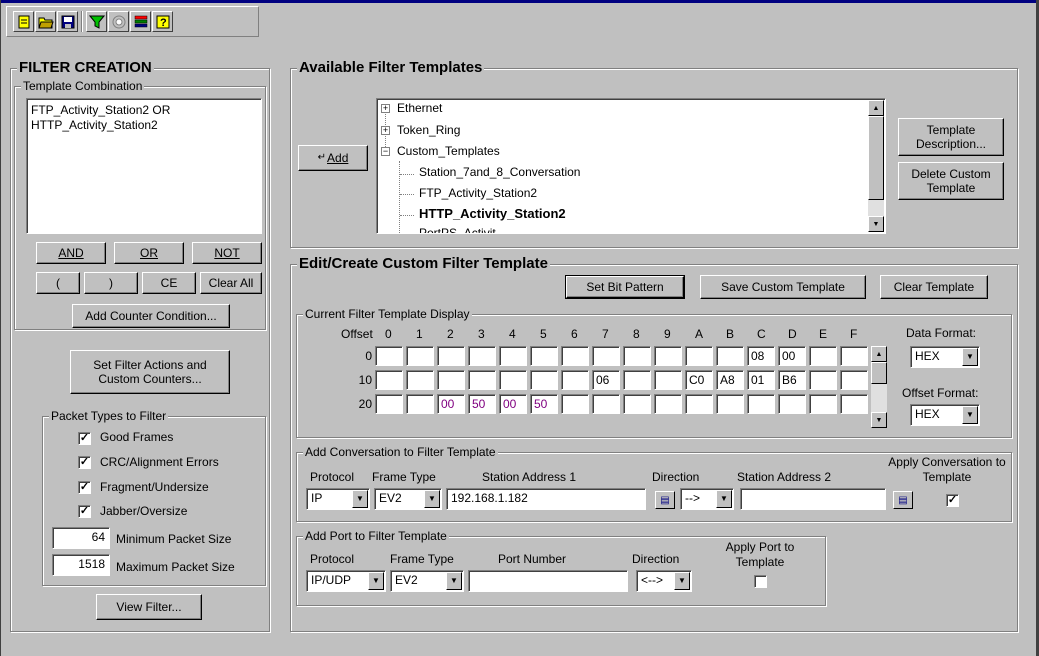 This screenshot has width=1039, height=656. What do you see at coordinates (761, 356) in the screenshot?
I see `hex-cell: 08` at bounding box center [761, 356].